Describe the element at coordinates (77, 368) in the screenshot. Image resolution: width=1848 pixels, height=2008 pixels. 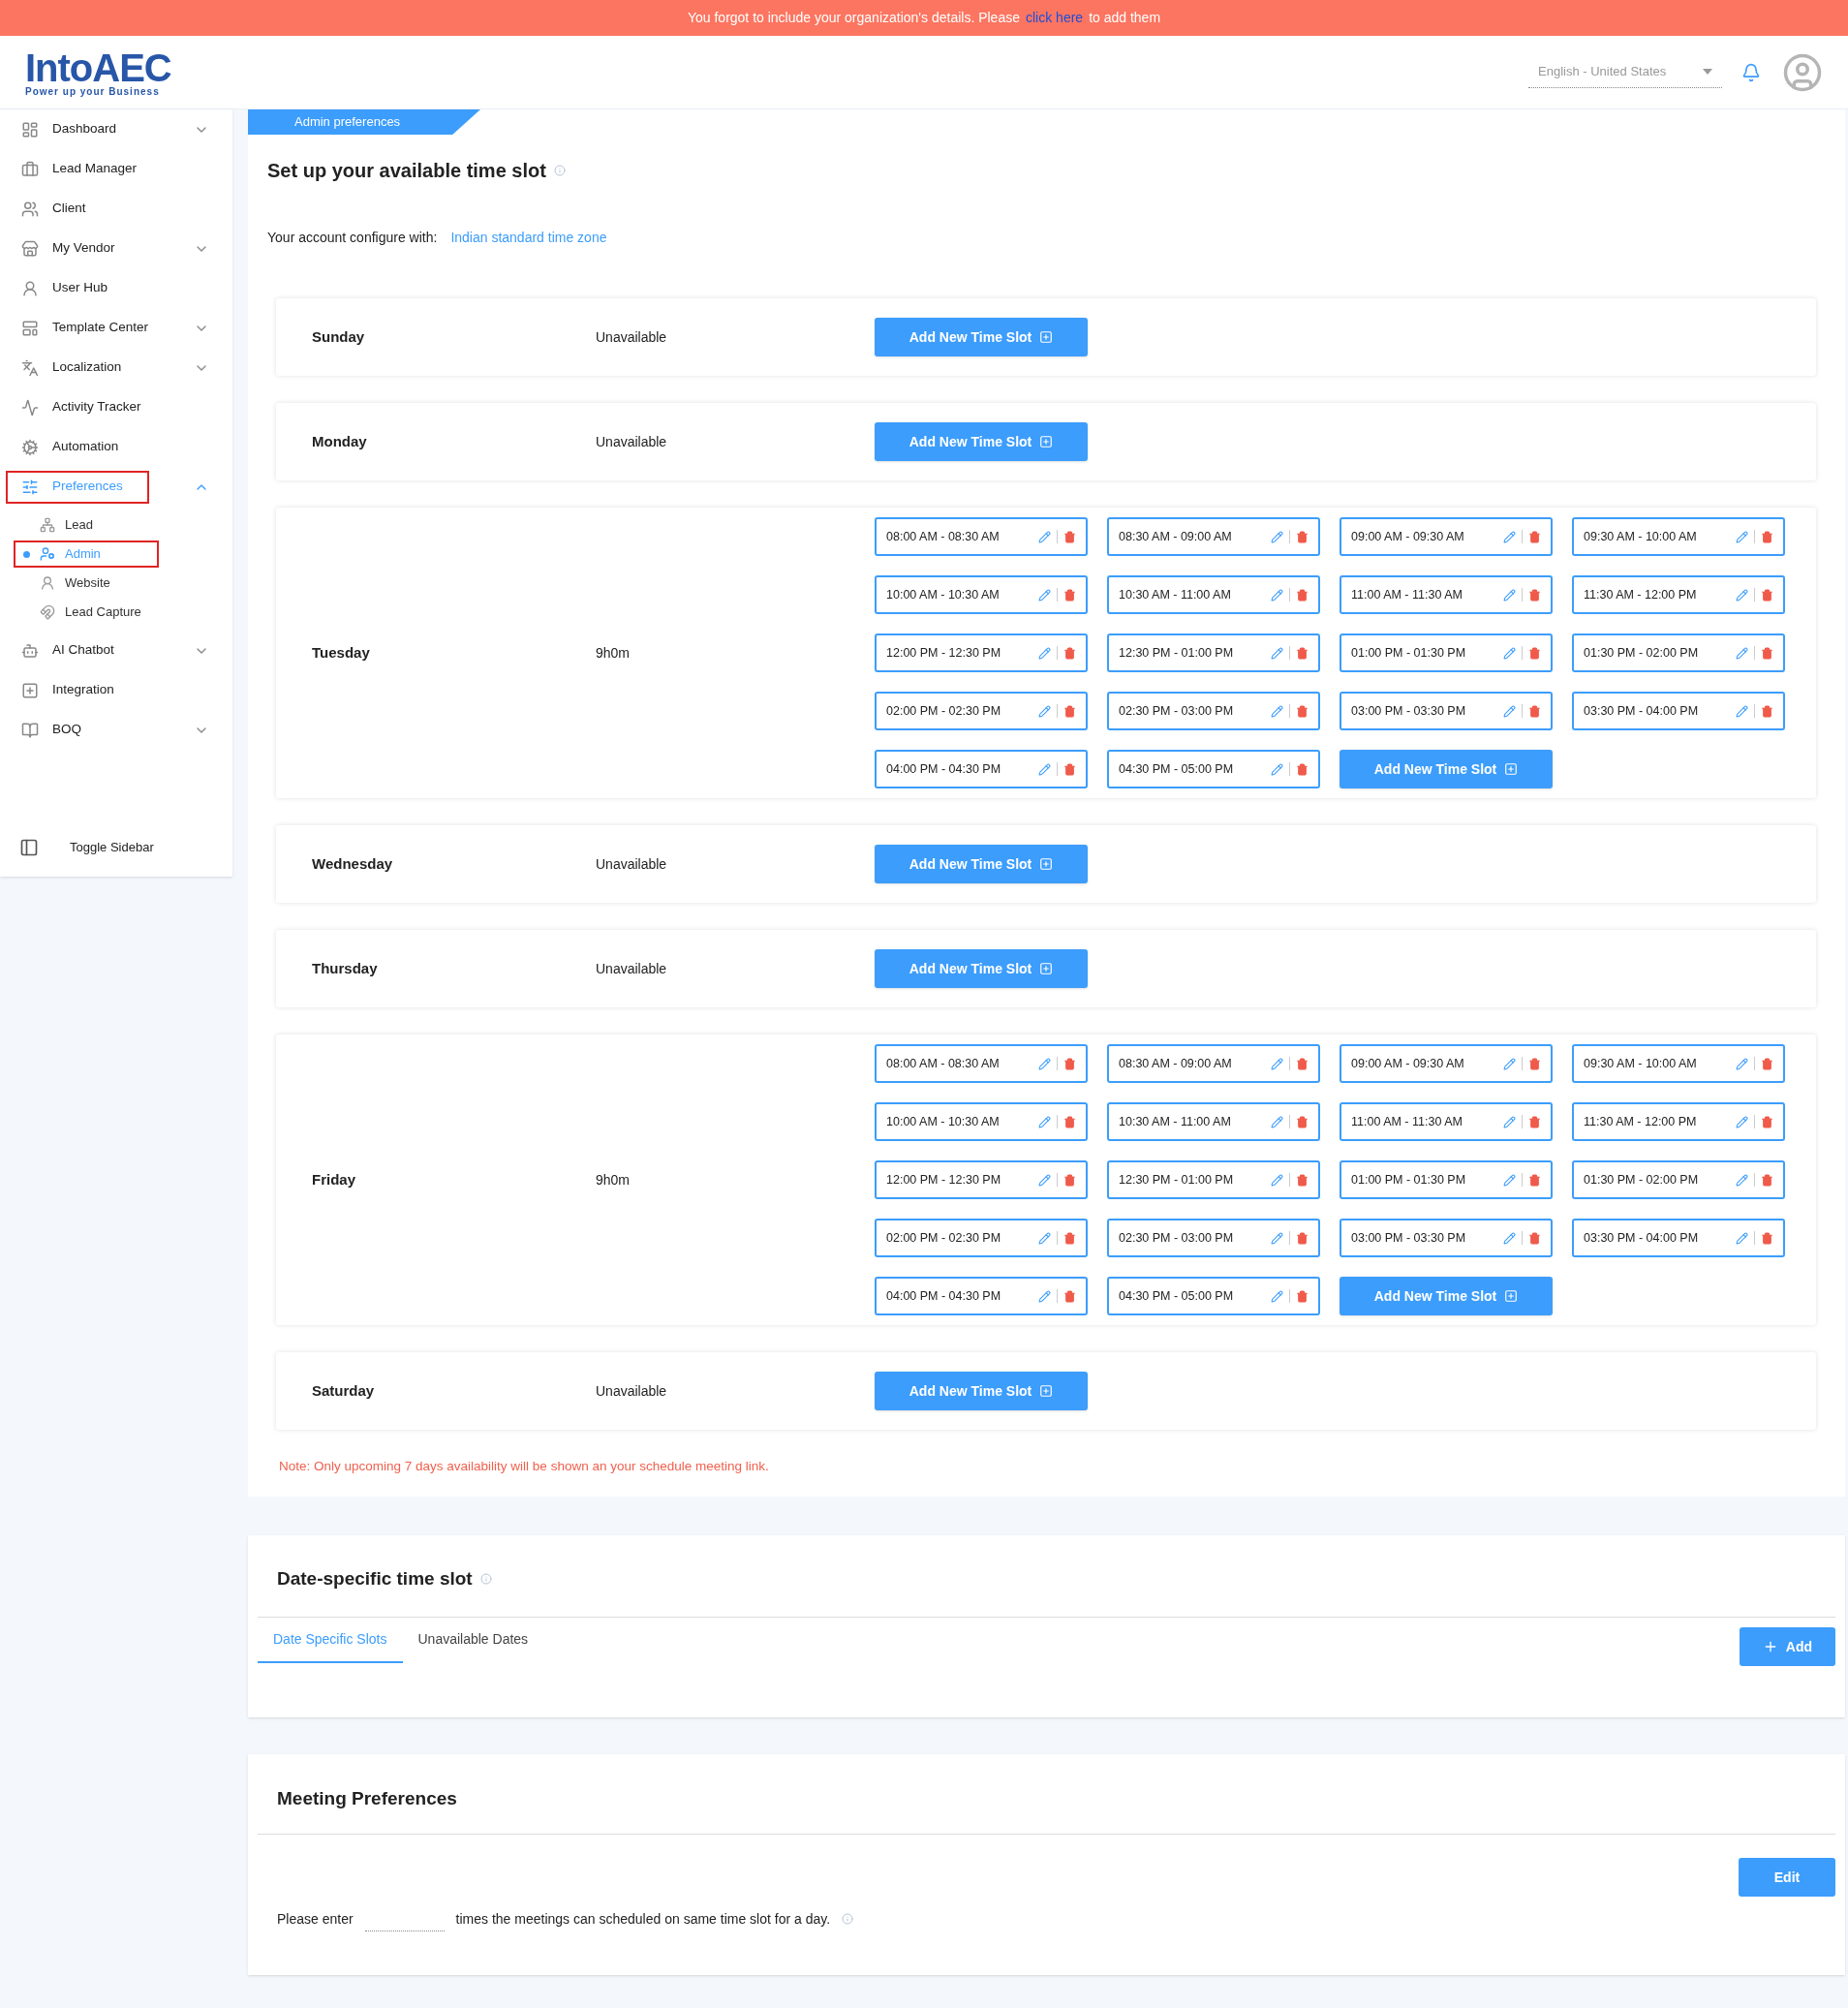
I see `sidebar-item: Localization` at that location.